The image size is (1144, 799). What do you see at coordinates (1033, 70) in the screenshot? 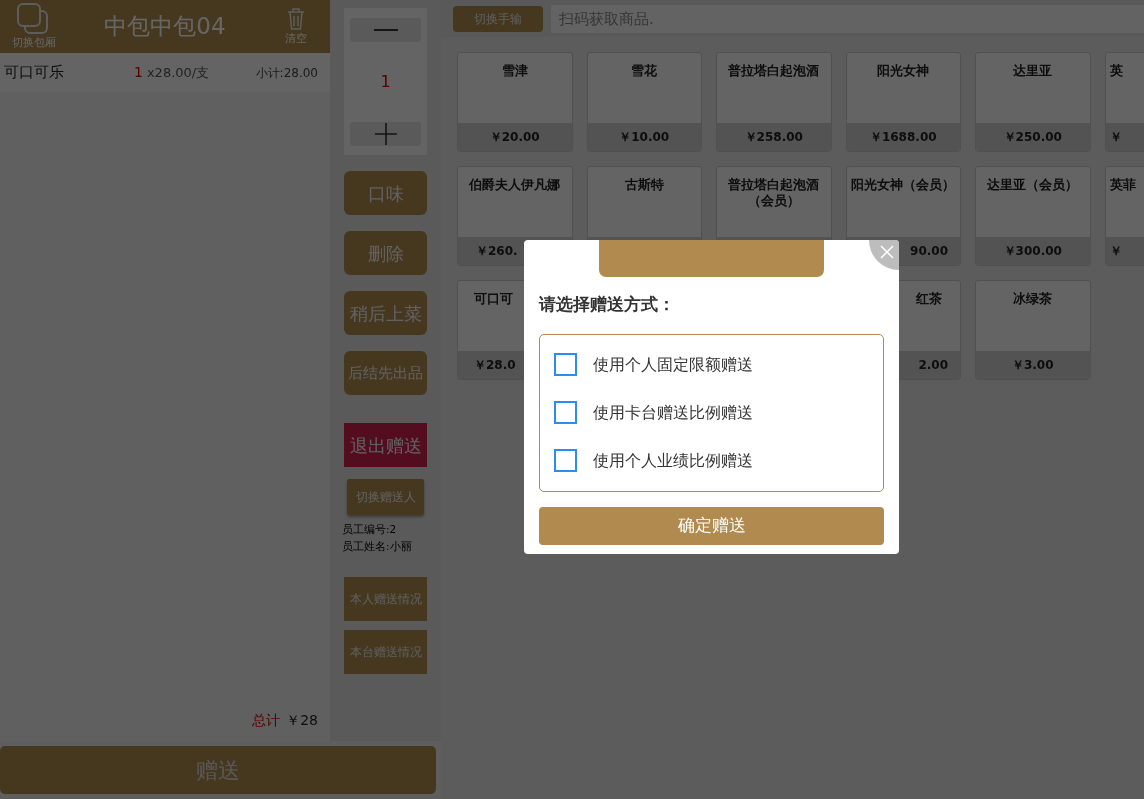
I see `product-name: 达里亚` at bounding box center [1033, 70].